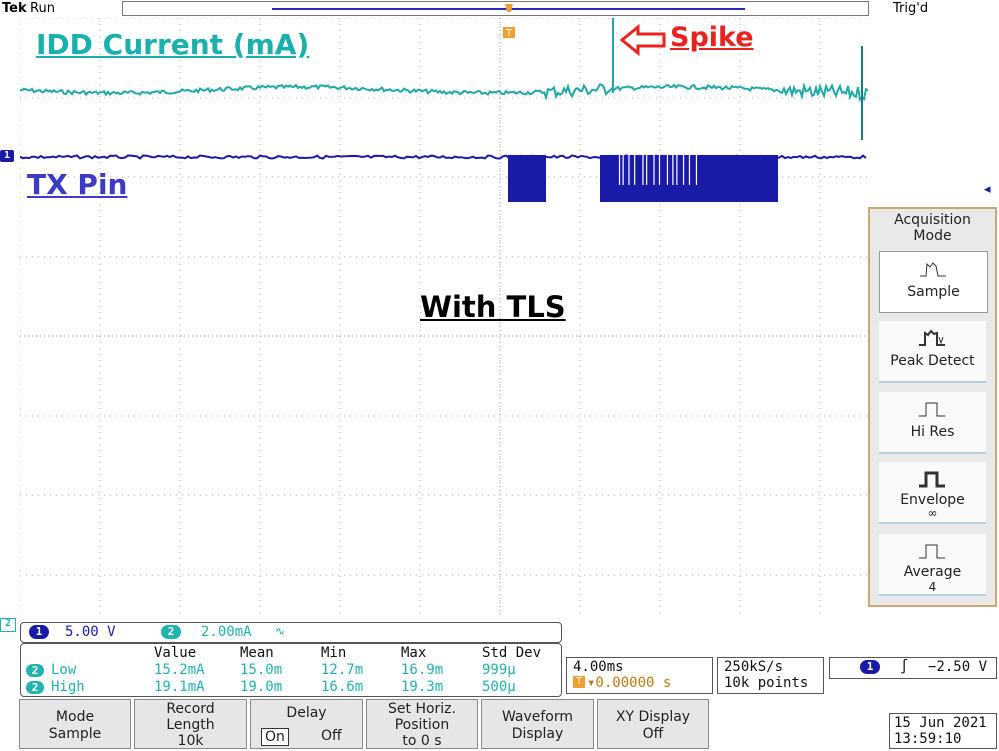  I want to click on acquisition-menu-title: Acquisition Mode, so click(932, 228).